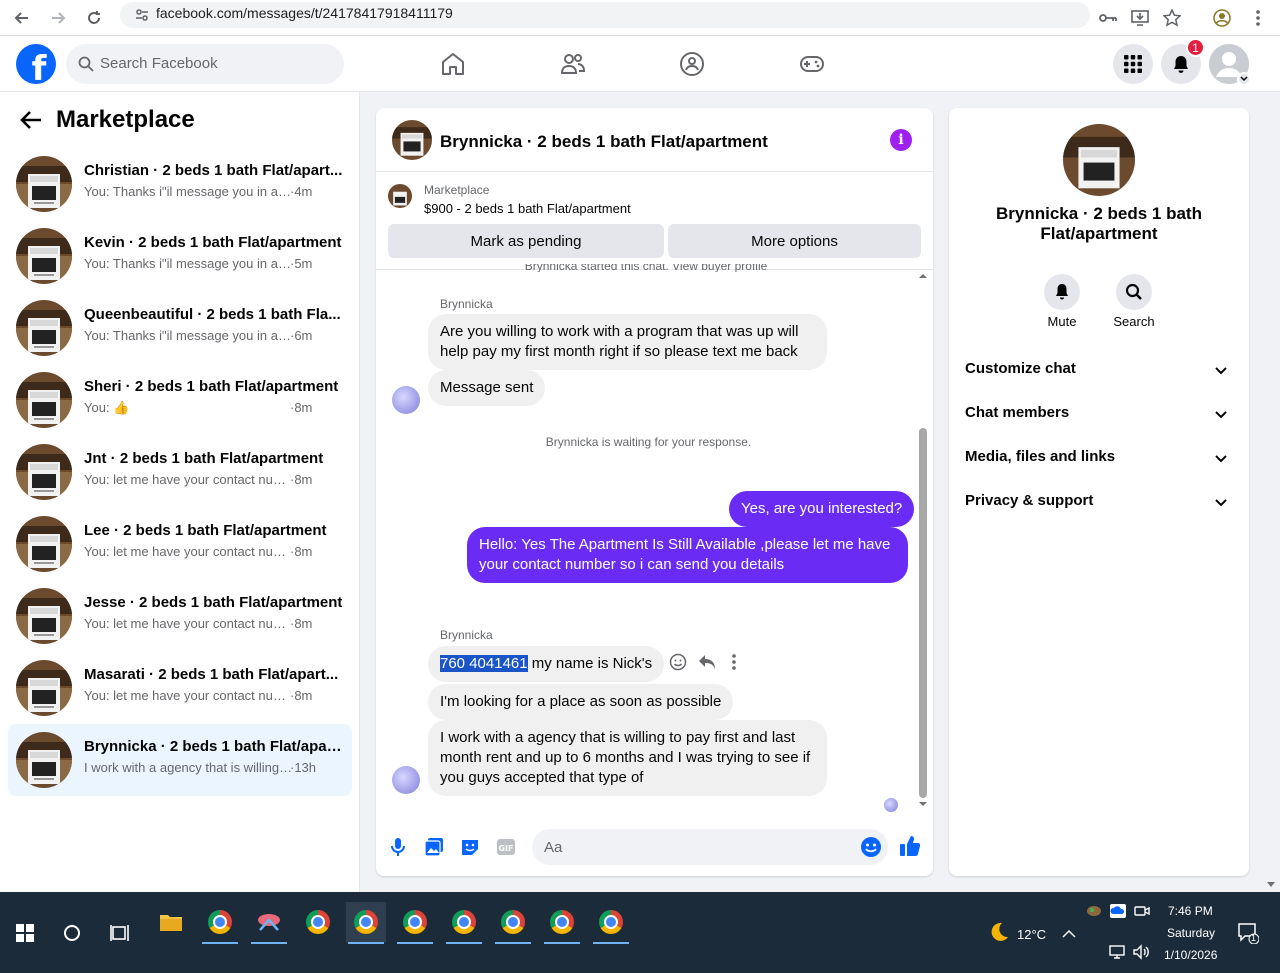 This screenshot has width=1280, height=973. I want to click on chrome-profile-n-icon, so click(220, 923).